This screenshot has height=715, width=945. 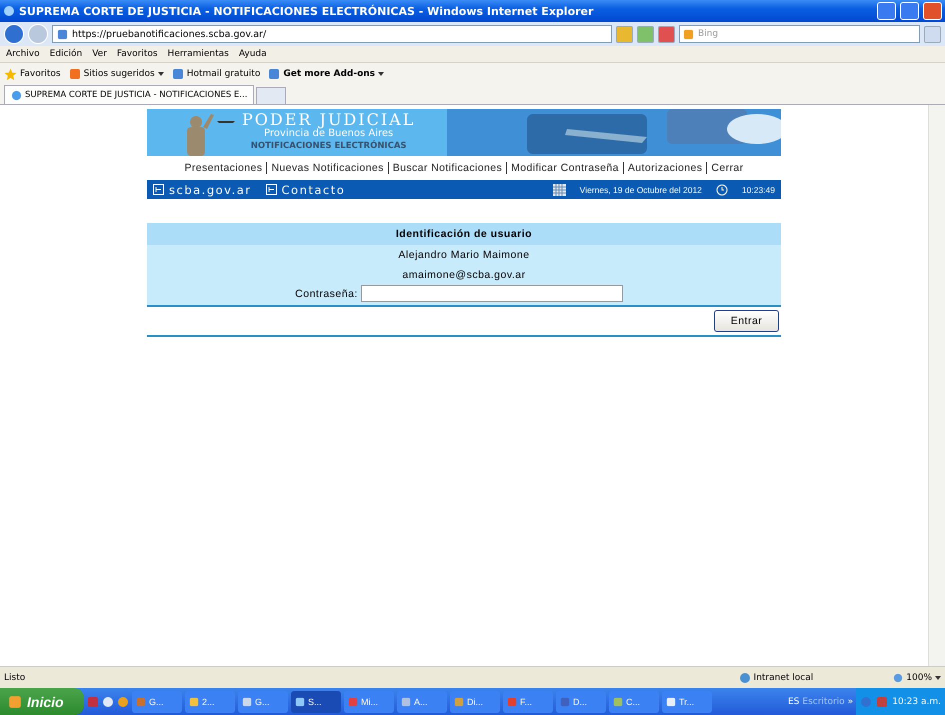 I want to click on info-link: scba.gov.ar, so click(x=202, y=189).